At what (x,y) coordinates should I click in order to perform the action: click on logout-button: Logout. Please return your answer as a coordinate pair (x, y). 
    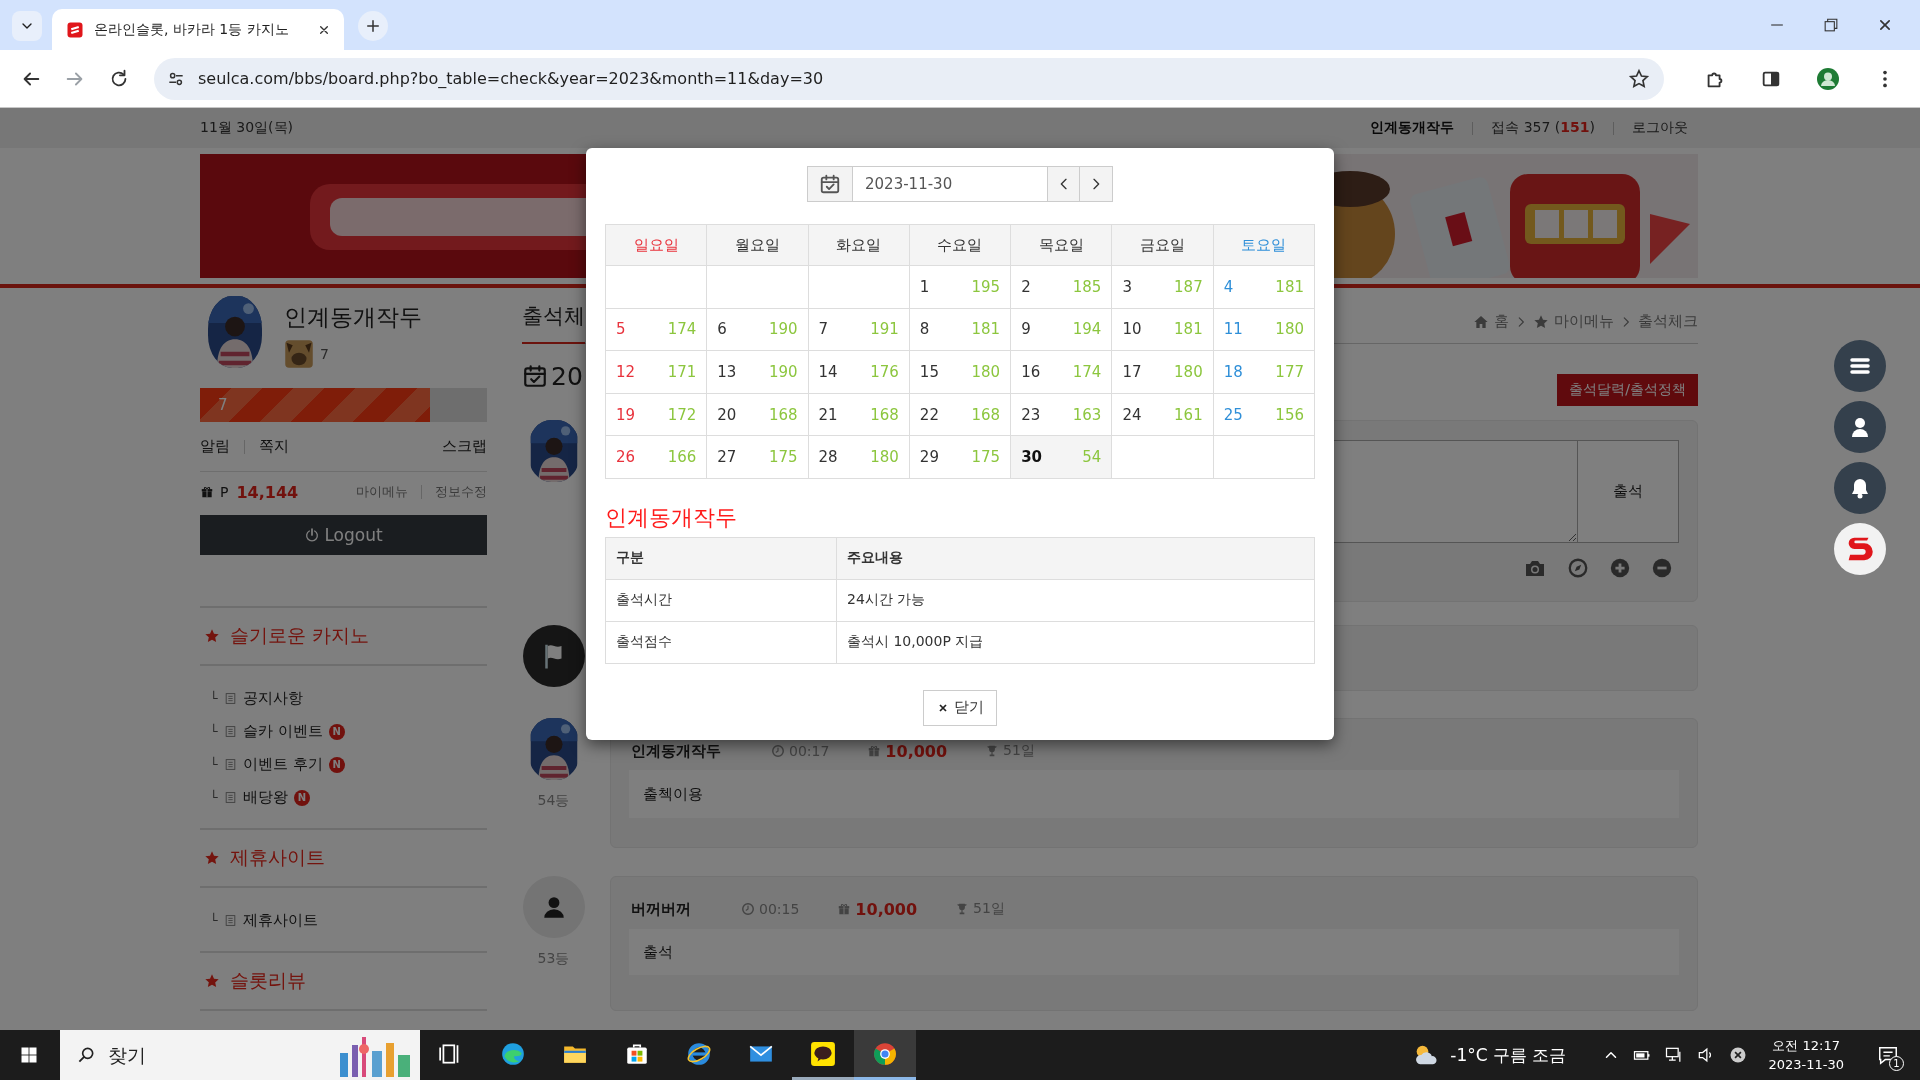
    Looking at the image, I should click on (343, 535).